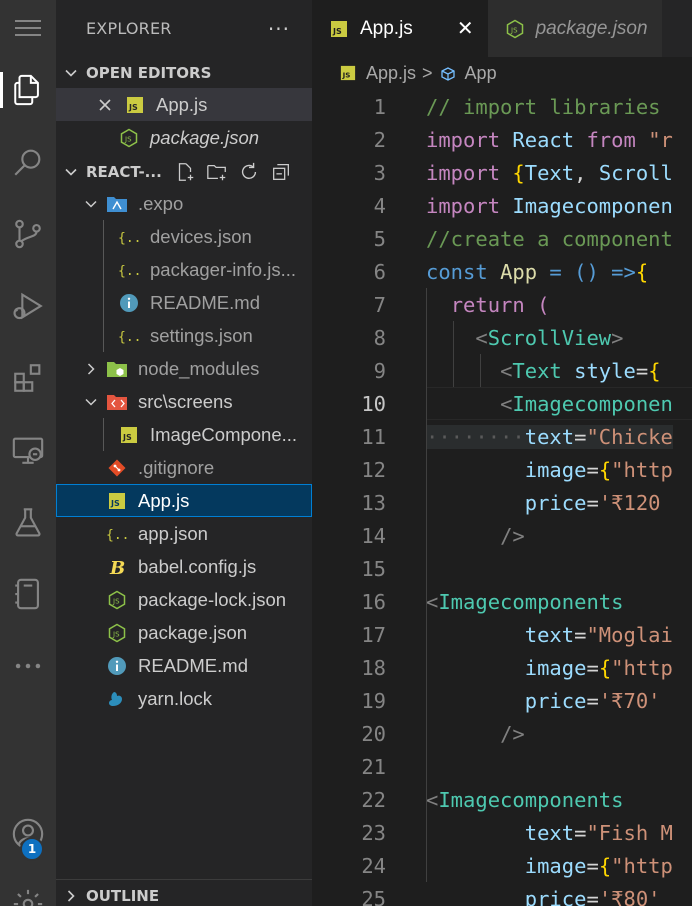  I want to click on code-line: 14 />, so click(443, 535).